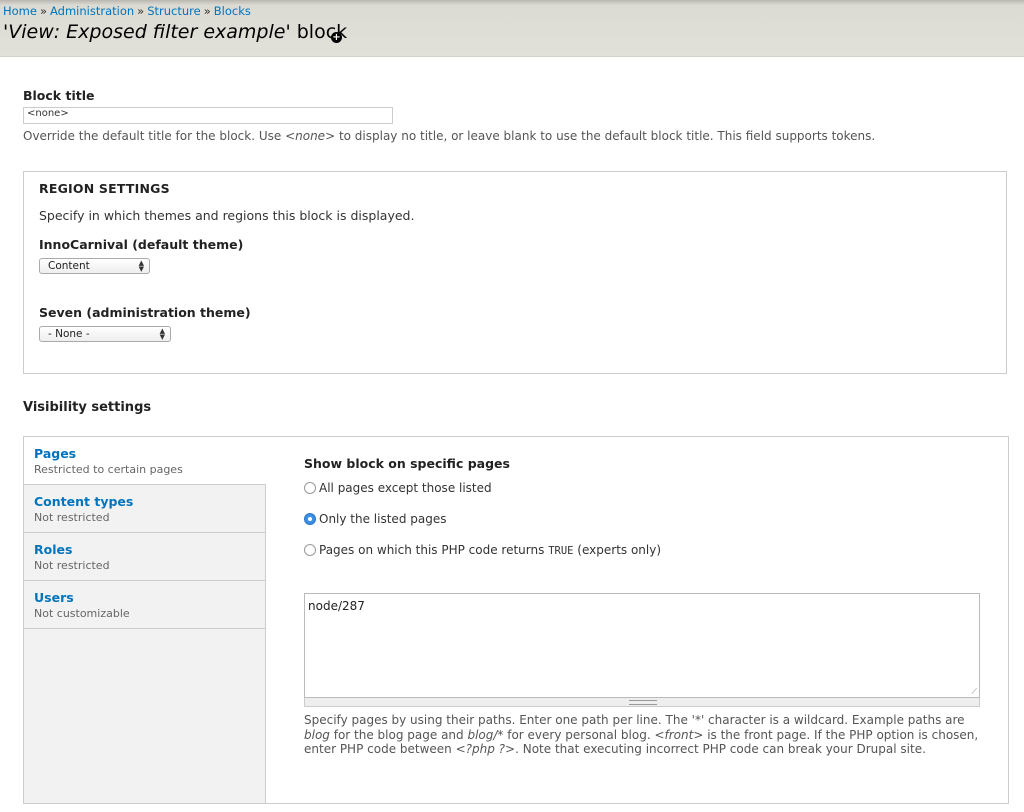  I want to click on radio-label: All pages except those listed, so click(405, 488).